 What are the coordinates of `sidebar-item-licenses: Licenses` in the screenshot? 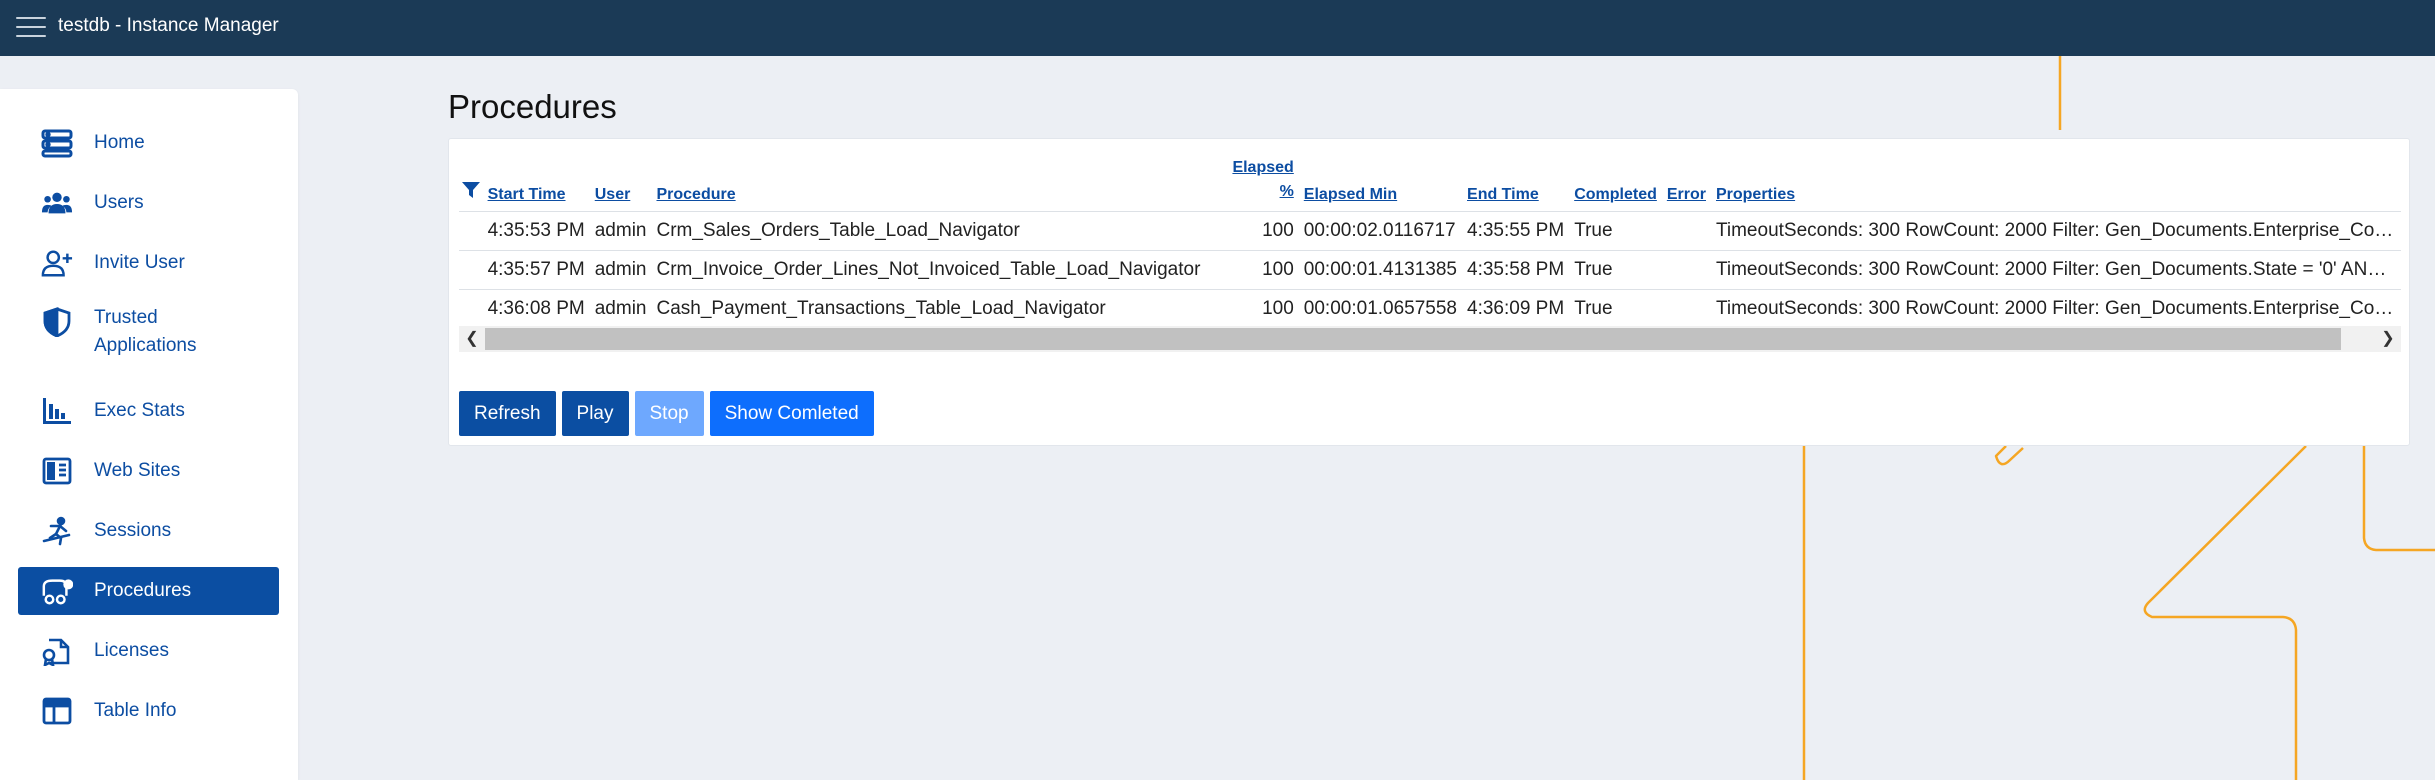 It's located at (148, 651).